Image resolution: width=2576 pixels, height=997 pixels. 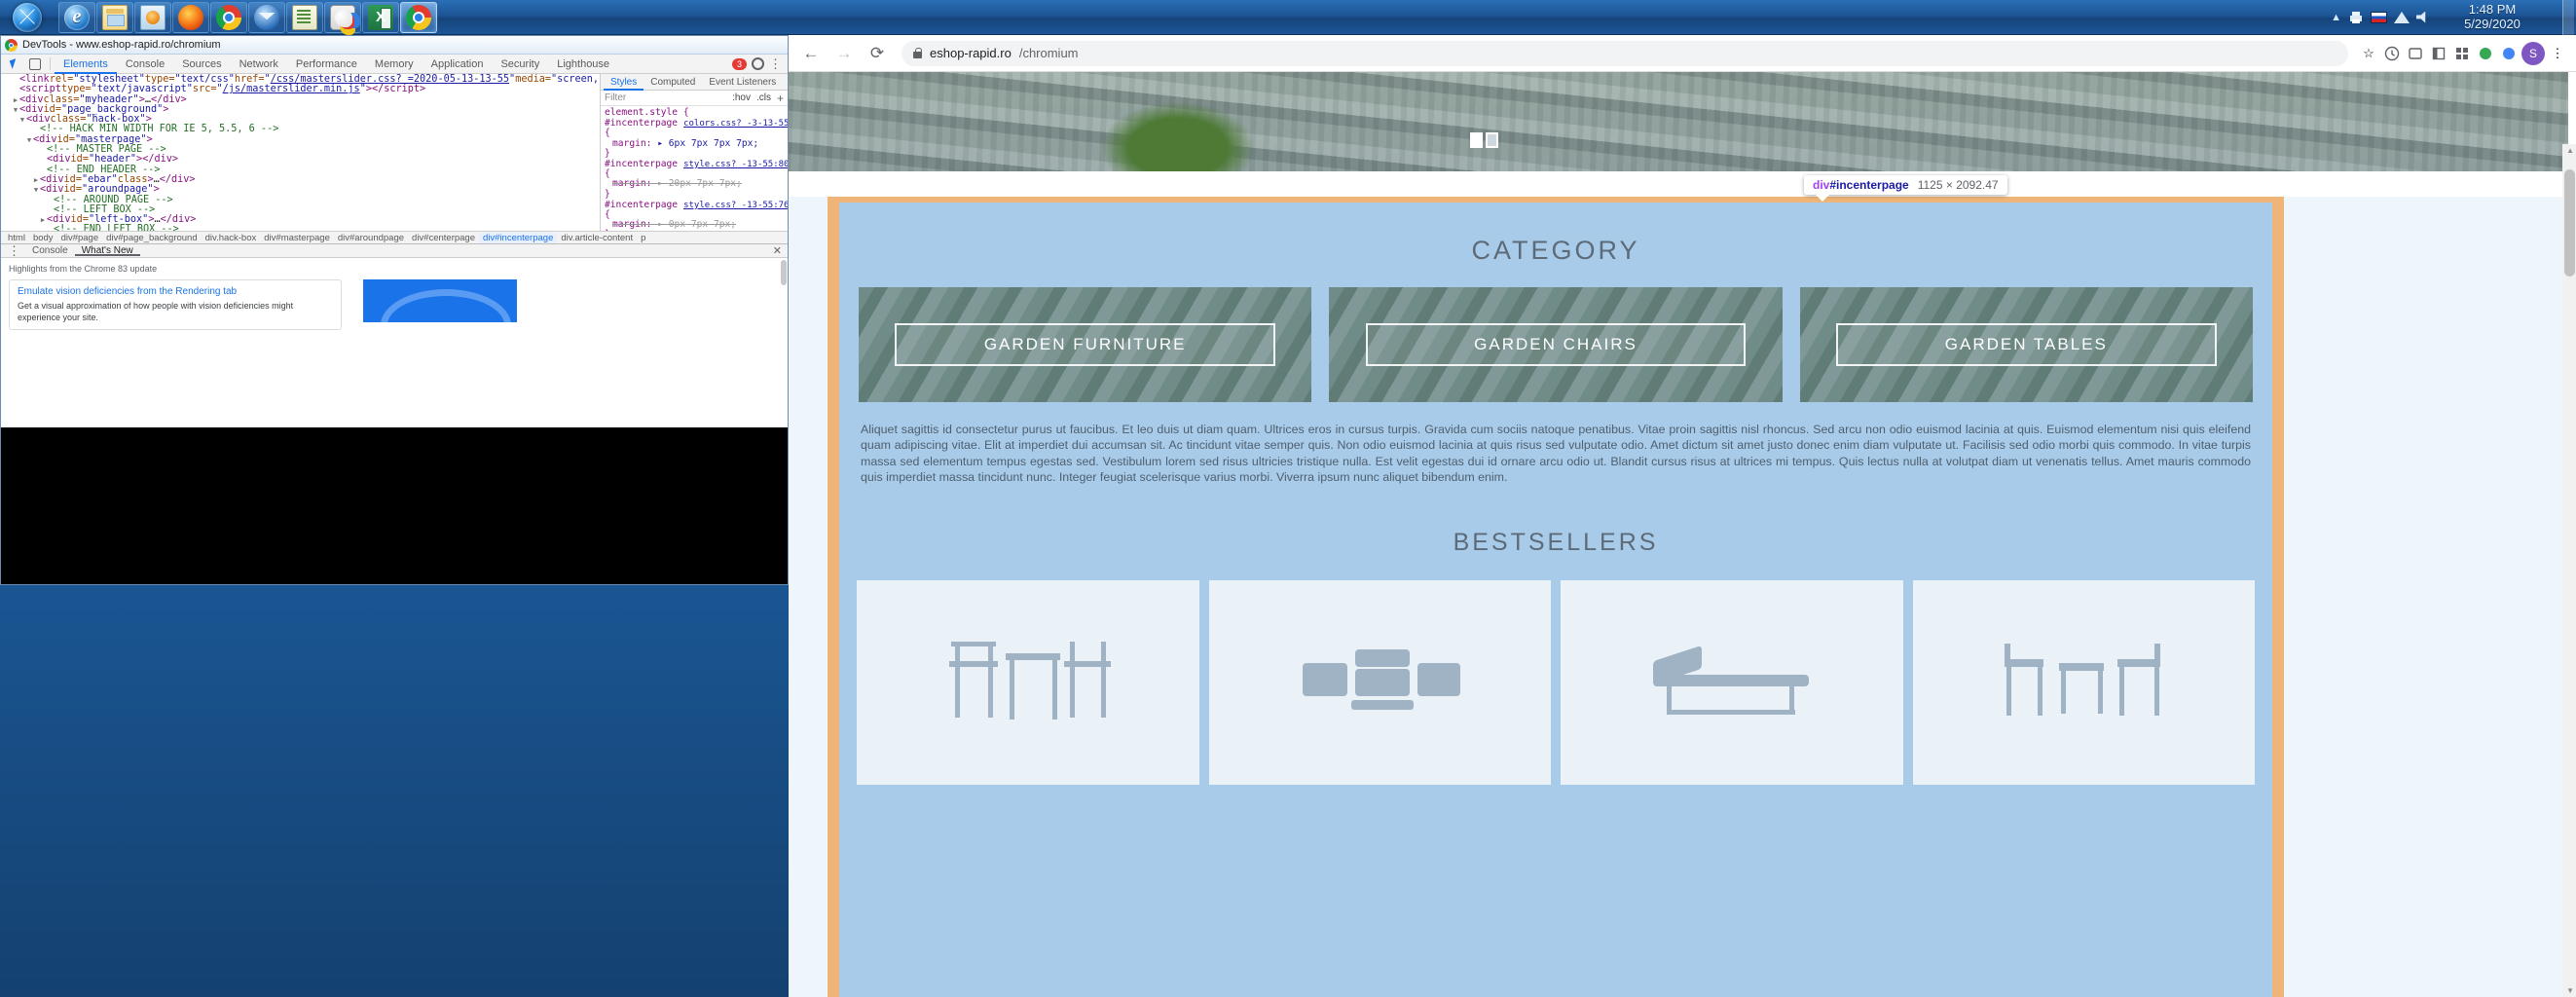 What do you see at coordinates (2368, 53) in the screenshot?
I see `bookmark-star-icon: ☆` at bounding box center [2368, 53].